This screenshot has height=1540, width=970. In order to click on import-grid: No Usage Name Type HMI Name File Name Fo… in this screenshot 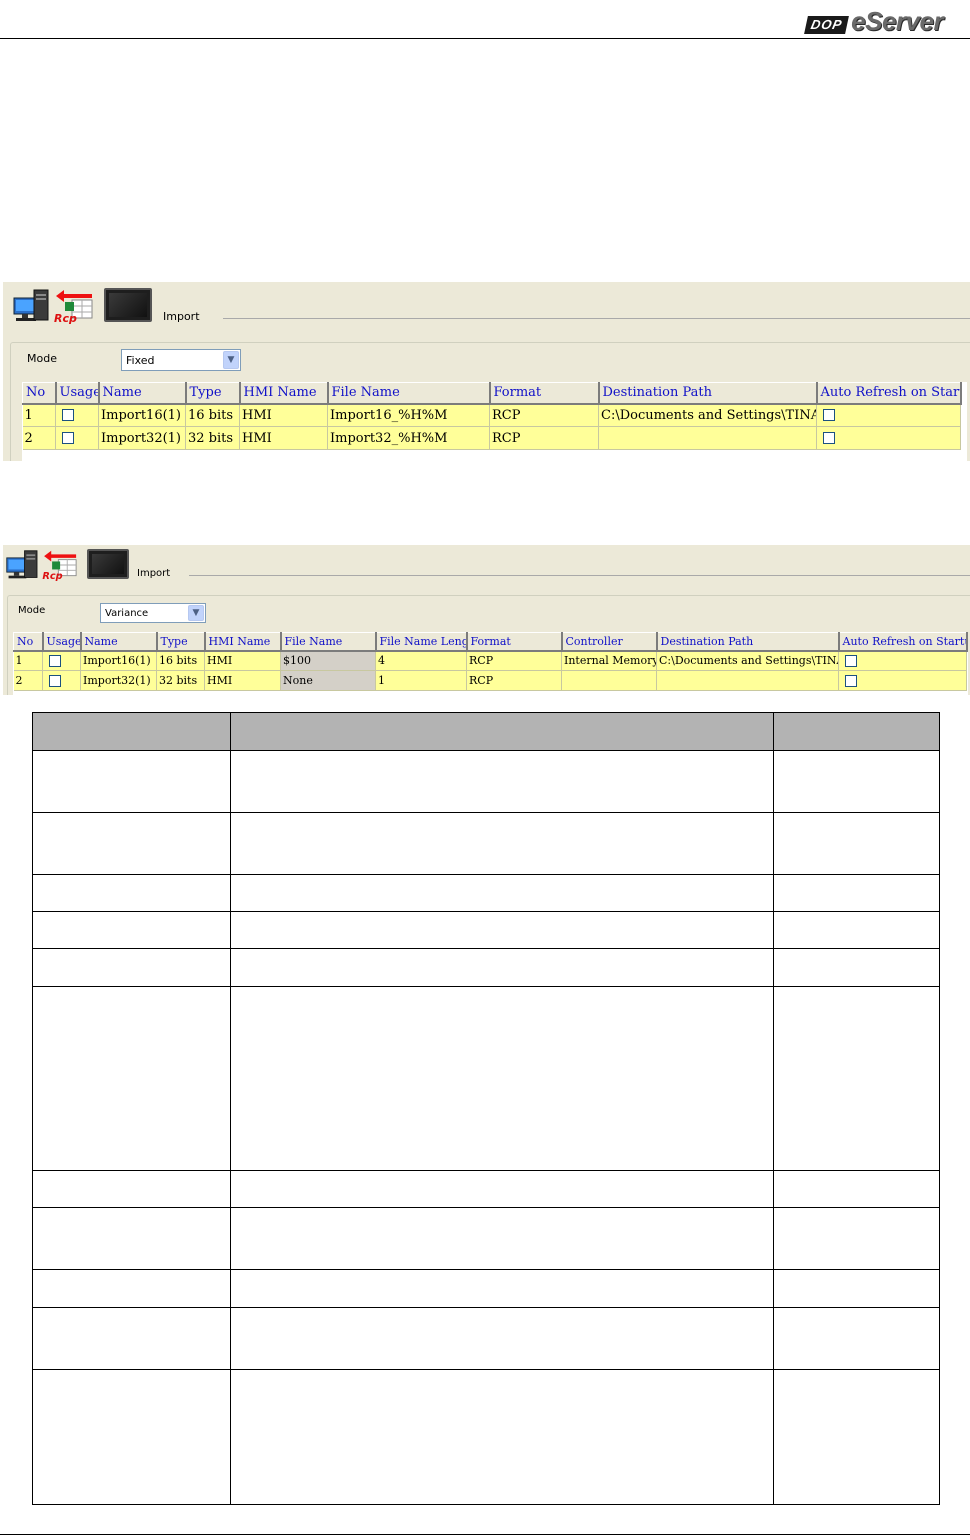, I will do `click(494, 421)`.